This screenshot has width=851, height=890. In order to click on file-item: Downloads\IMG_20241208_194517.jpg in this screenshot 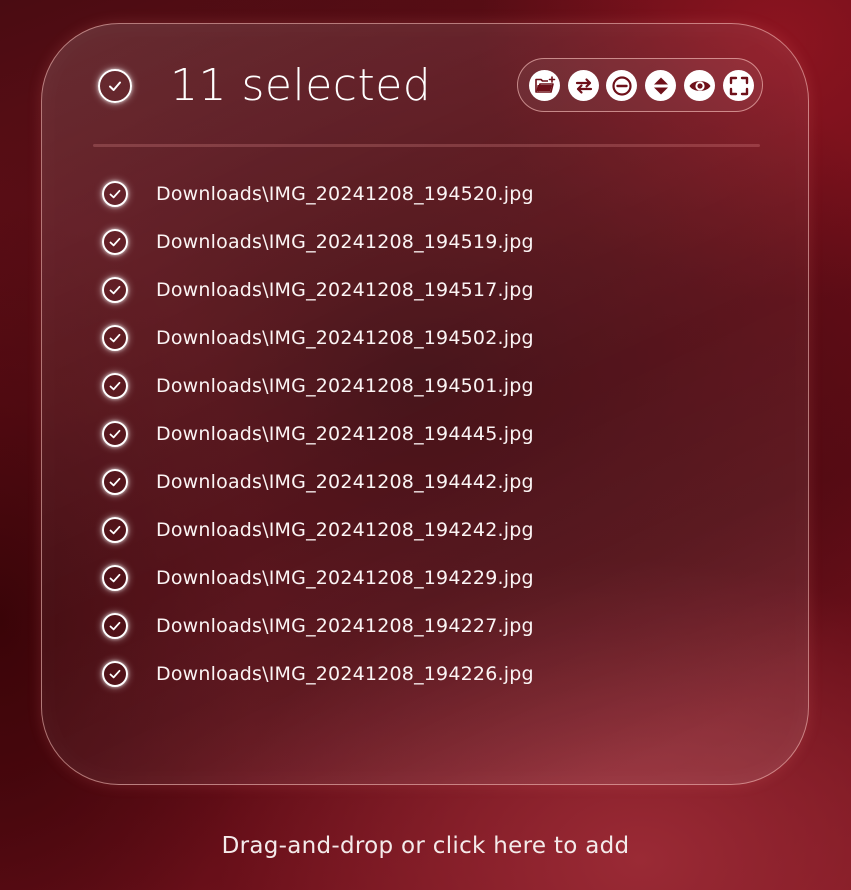, I will do `click(418, 290)`.